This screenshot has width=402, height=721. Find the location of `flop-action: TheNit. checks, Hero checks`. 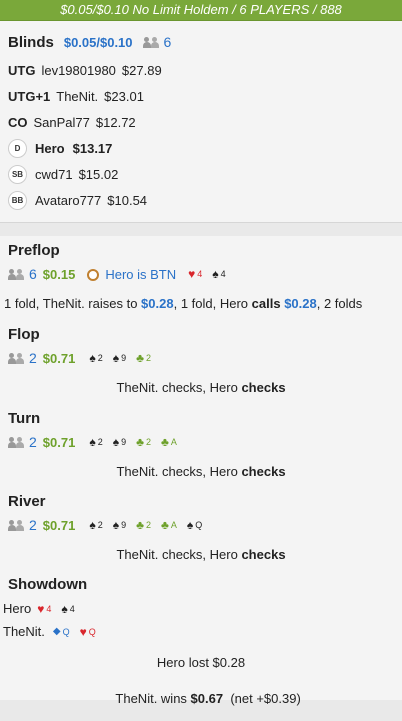

flop-action: TheNit. checks, Hero checks is located at coordinates (201, 387).